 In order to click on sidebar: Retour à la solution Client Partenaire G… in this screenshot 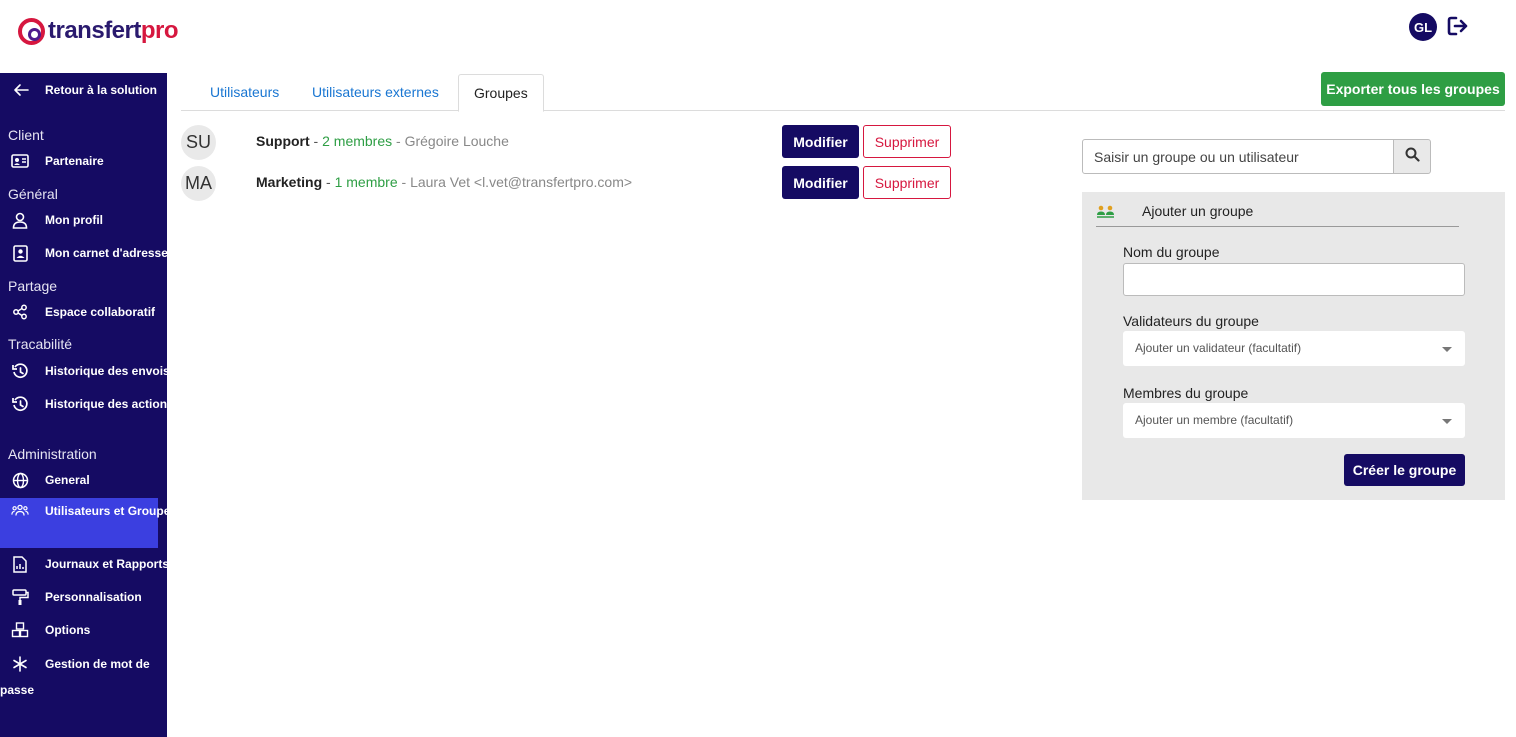, I will do `click(88, 405)`.